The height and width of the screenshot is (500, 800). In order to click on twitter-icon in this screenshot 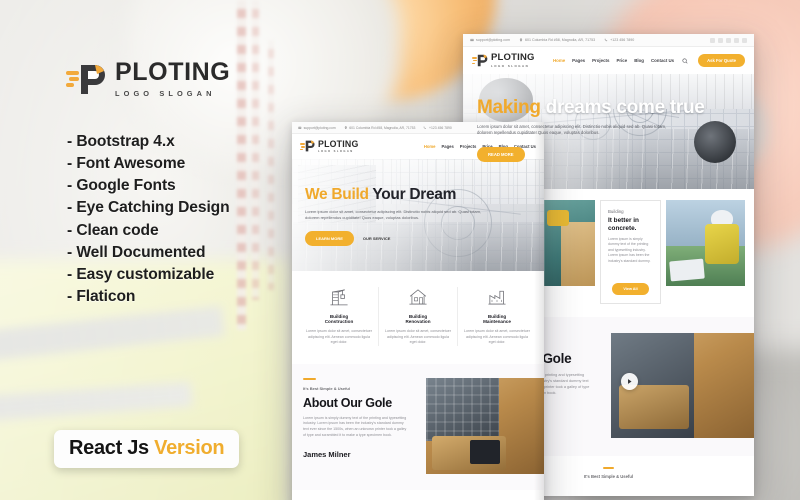, I will do `click(728, 40)`.